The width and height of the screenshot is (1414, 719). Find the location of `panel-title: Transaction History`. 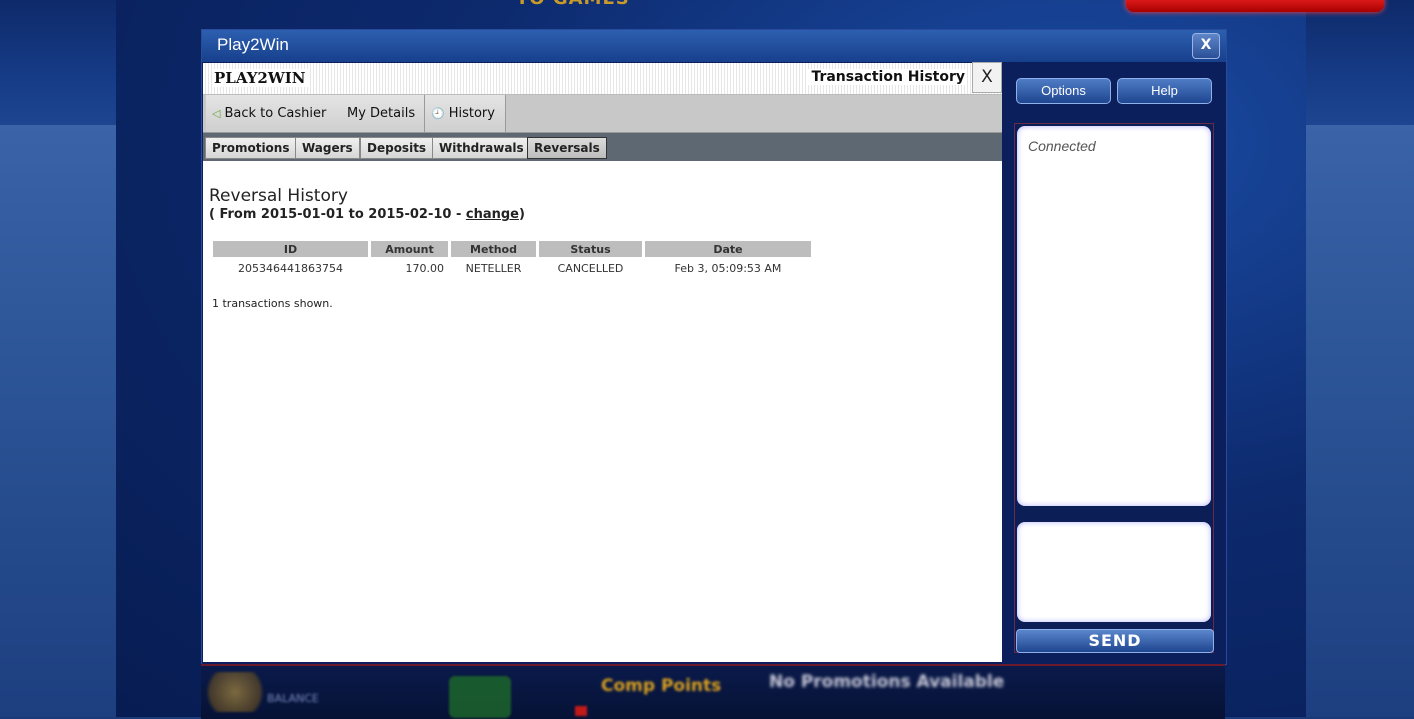

panel-title: Transaction History is located at coordinates (886, 77).